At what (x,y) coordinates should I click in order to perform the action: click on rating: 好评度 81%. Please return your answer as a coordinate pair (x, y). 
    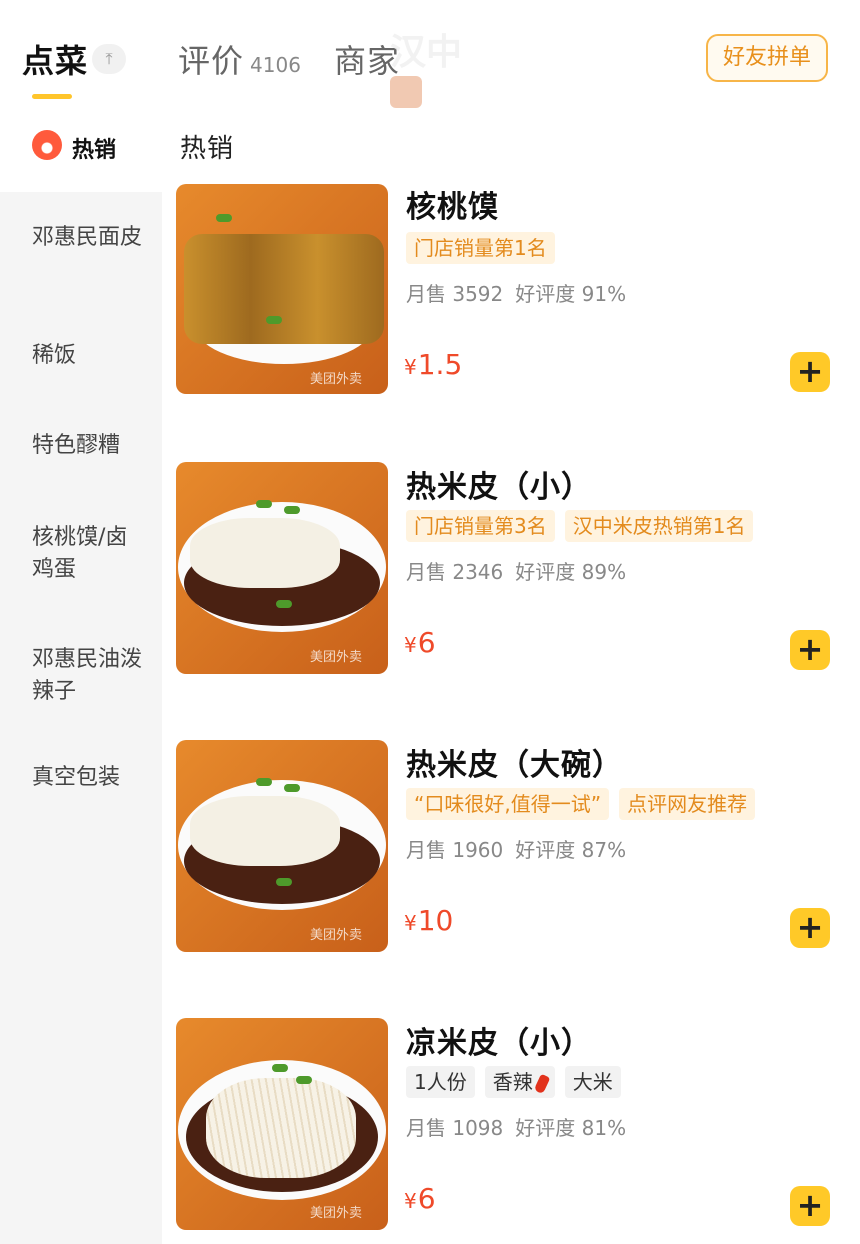
    Looking at the image, I should click on (571, 1128).